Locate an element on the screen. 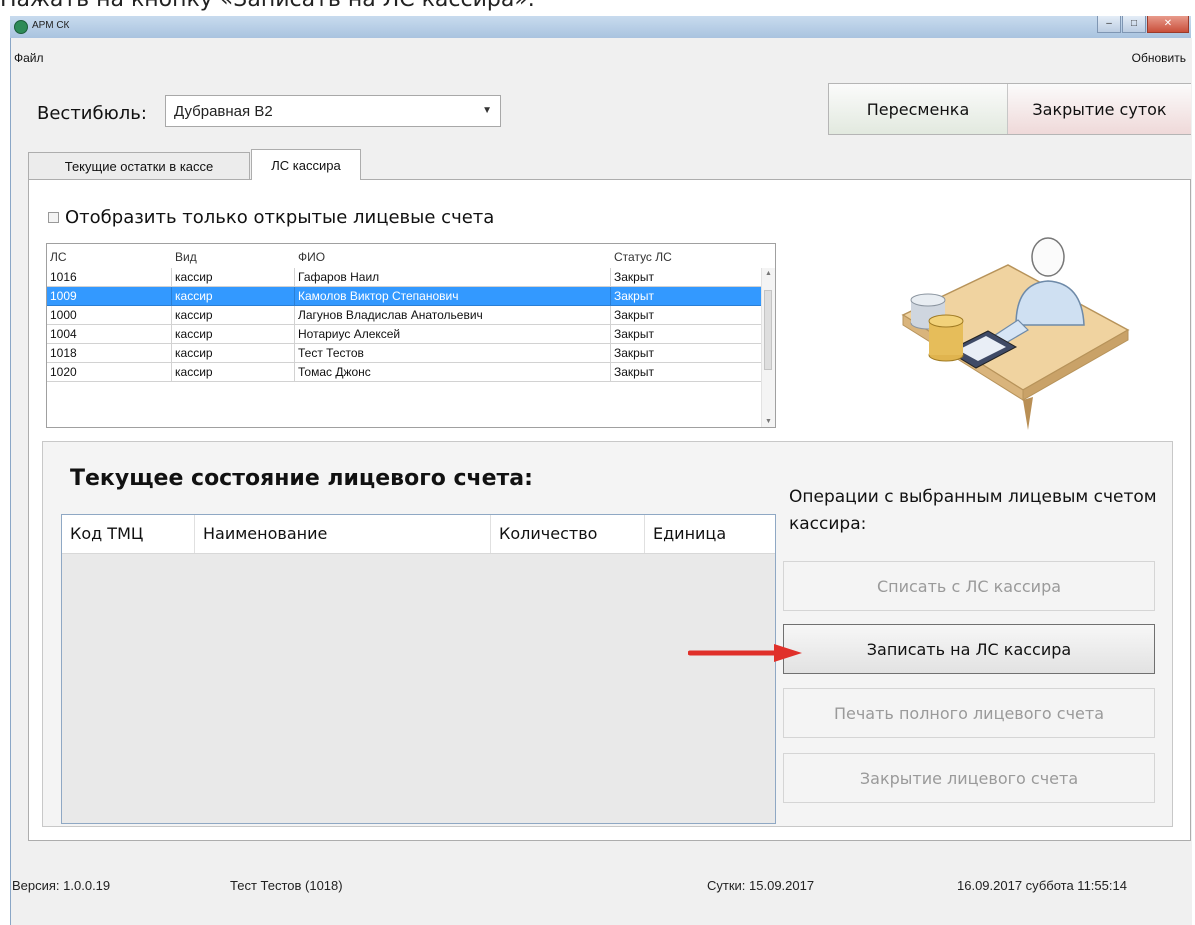  app-icon is located at coordinates (21, 27).